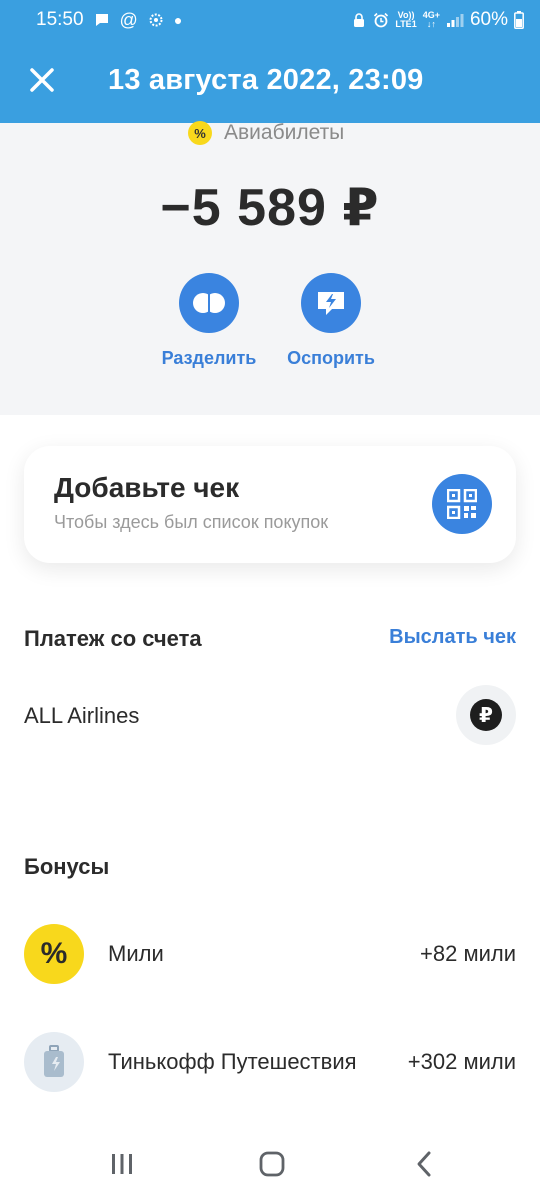 Image resolution: width=540 pixels, height=1200 pixels. What do you see at coordinates (284, 132) in the screenshot?
I see `category-label: Авиабилеты` at bounding box center [284, 132].